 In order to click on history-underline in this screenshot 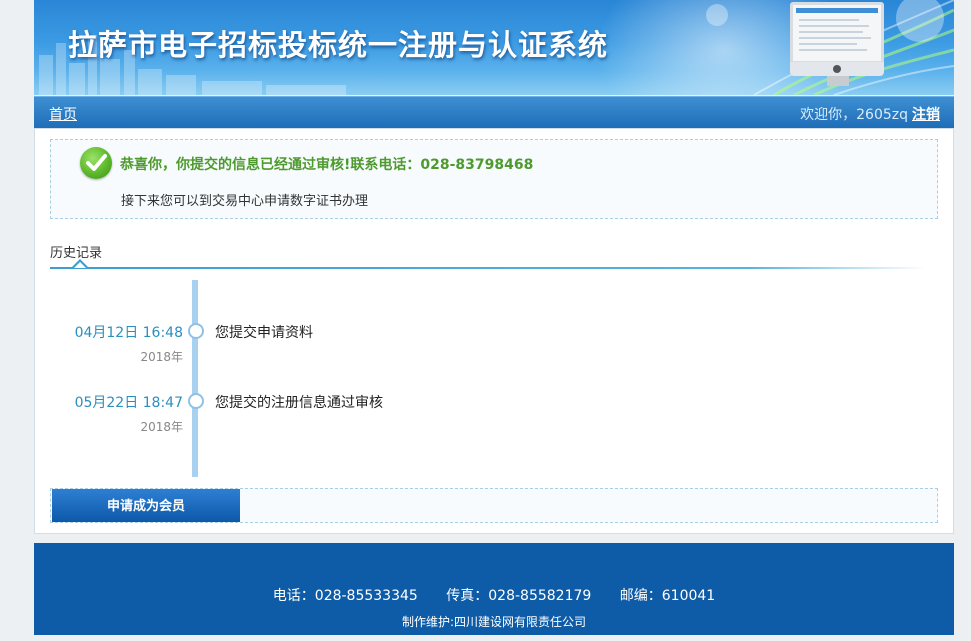, I will do `click(488, 268)`.